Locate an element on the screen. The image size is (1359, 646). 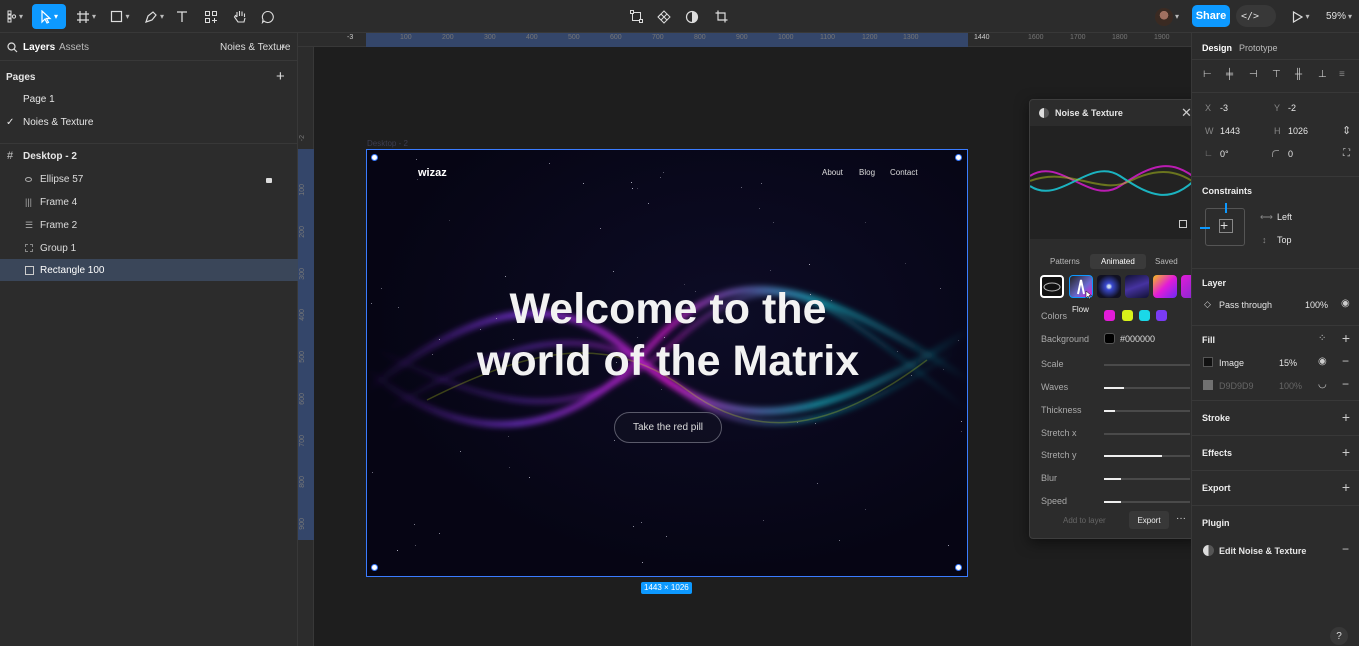
align-center-v-icon: ╫ is located at coordinates (1298, 74).